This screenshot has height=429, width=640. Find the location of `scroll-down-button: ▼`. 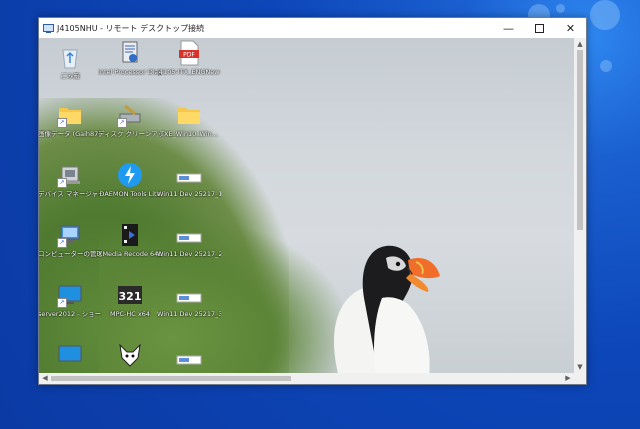

scroll-down-button: ▼ is located at coordinates (580, 367).